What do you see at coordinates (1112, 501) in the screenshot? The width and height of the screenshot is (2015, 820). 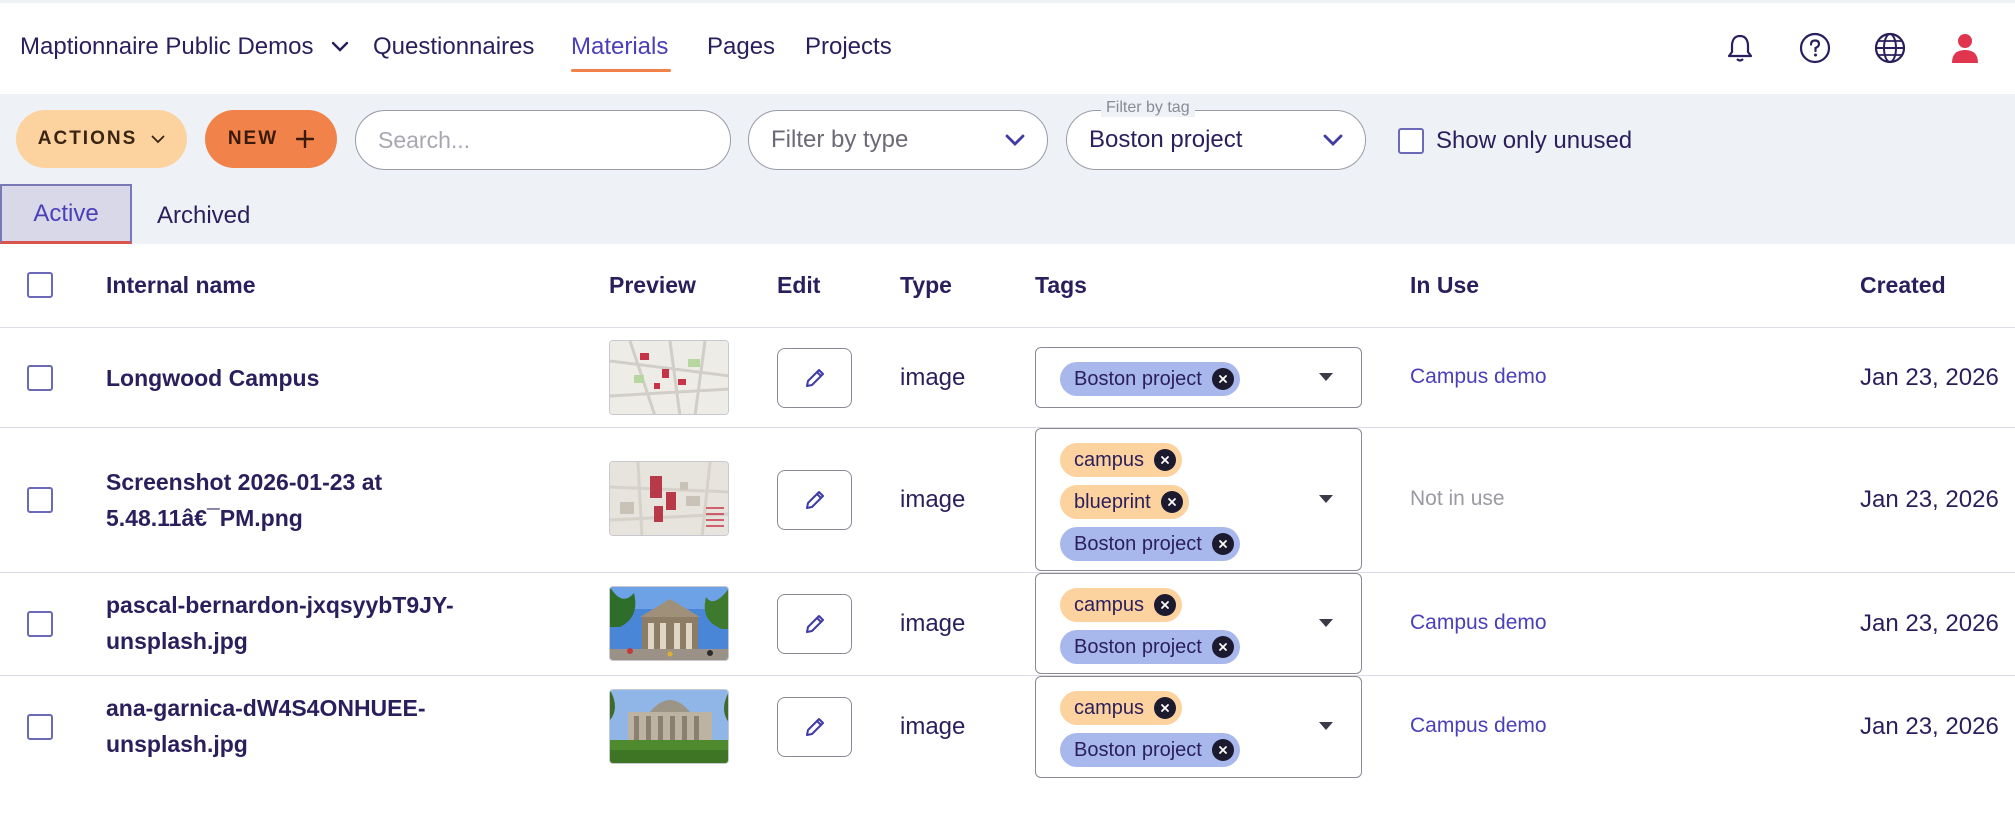 I see `tag-label: blueprint` at bounding box center [1112, 501].